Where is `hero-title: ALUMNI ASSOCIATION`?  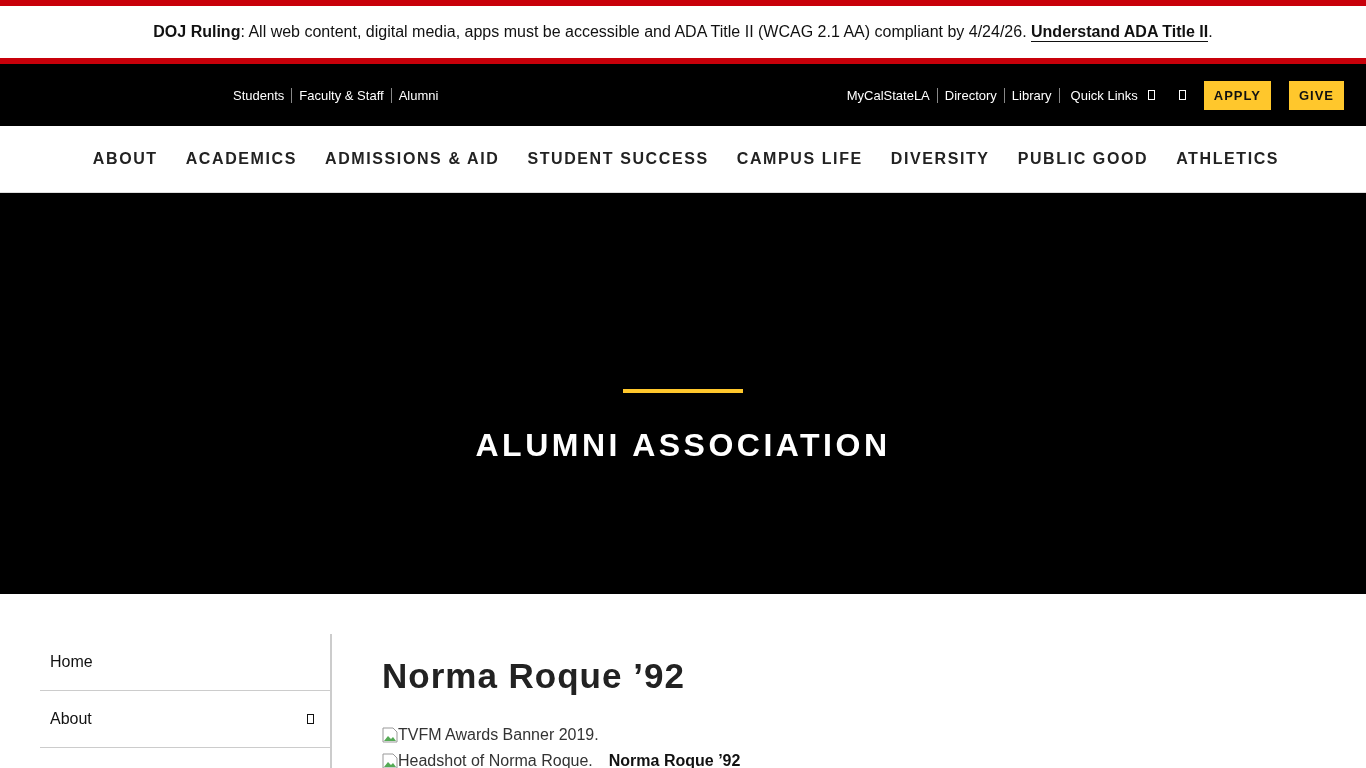 hero-title: ALUMNI ASSOCIATION is located at coordinates (683, 445).